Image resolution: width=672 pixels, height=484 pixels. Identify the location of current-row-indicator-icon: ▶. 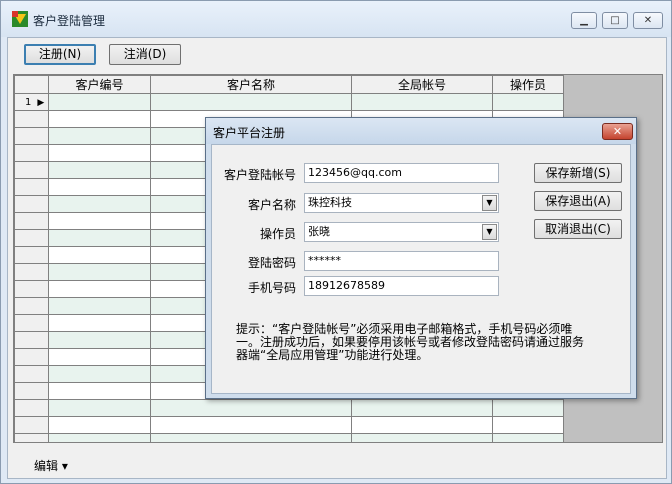
(41, 102).